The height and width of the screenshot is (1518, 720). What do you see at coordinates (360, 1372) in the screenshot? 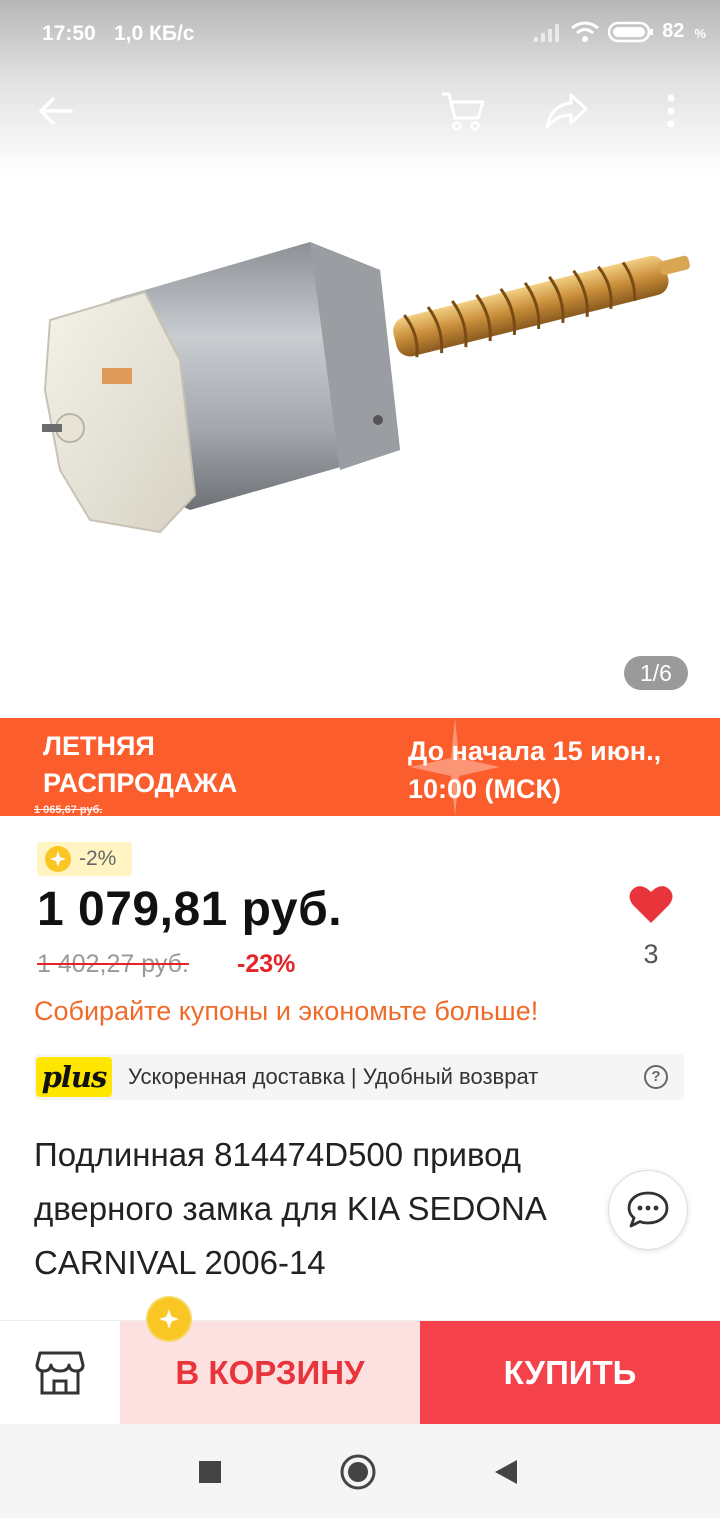
I see `purchase-bar: В КОРЗИНУ КУПИТЬ` at bounding box center [360, 1372].